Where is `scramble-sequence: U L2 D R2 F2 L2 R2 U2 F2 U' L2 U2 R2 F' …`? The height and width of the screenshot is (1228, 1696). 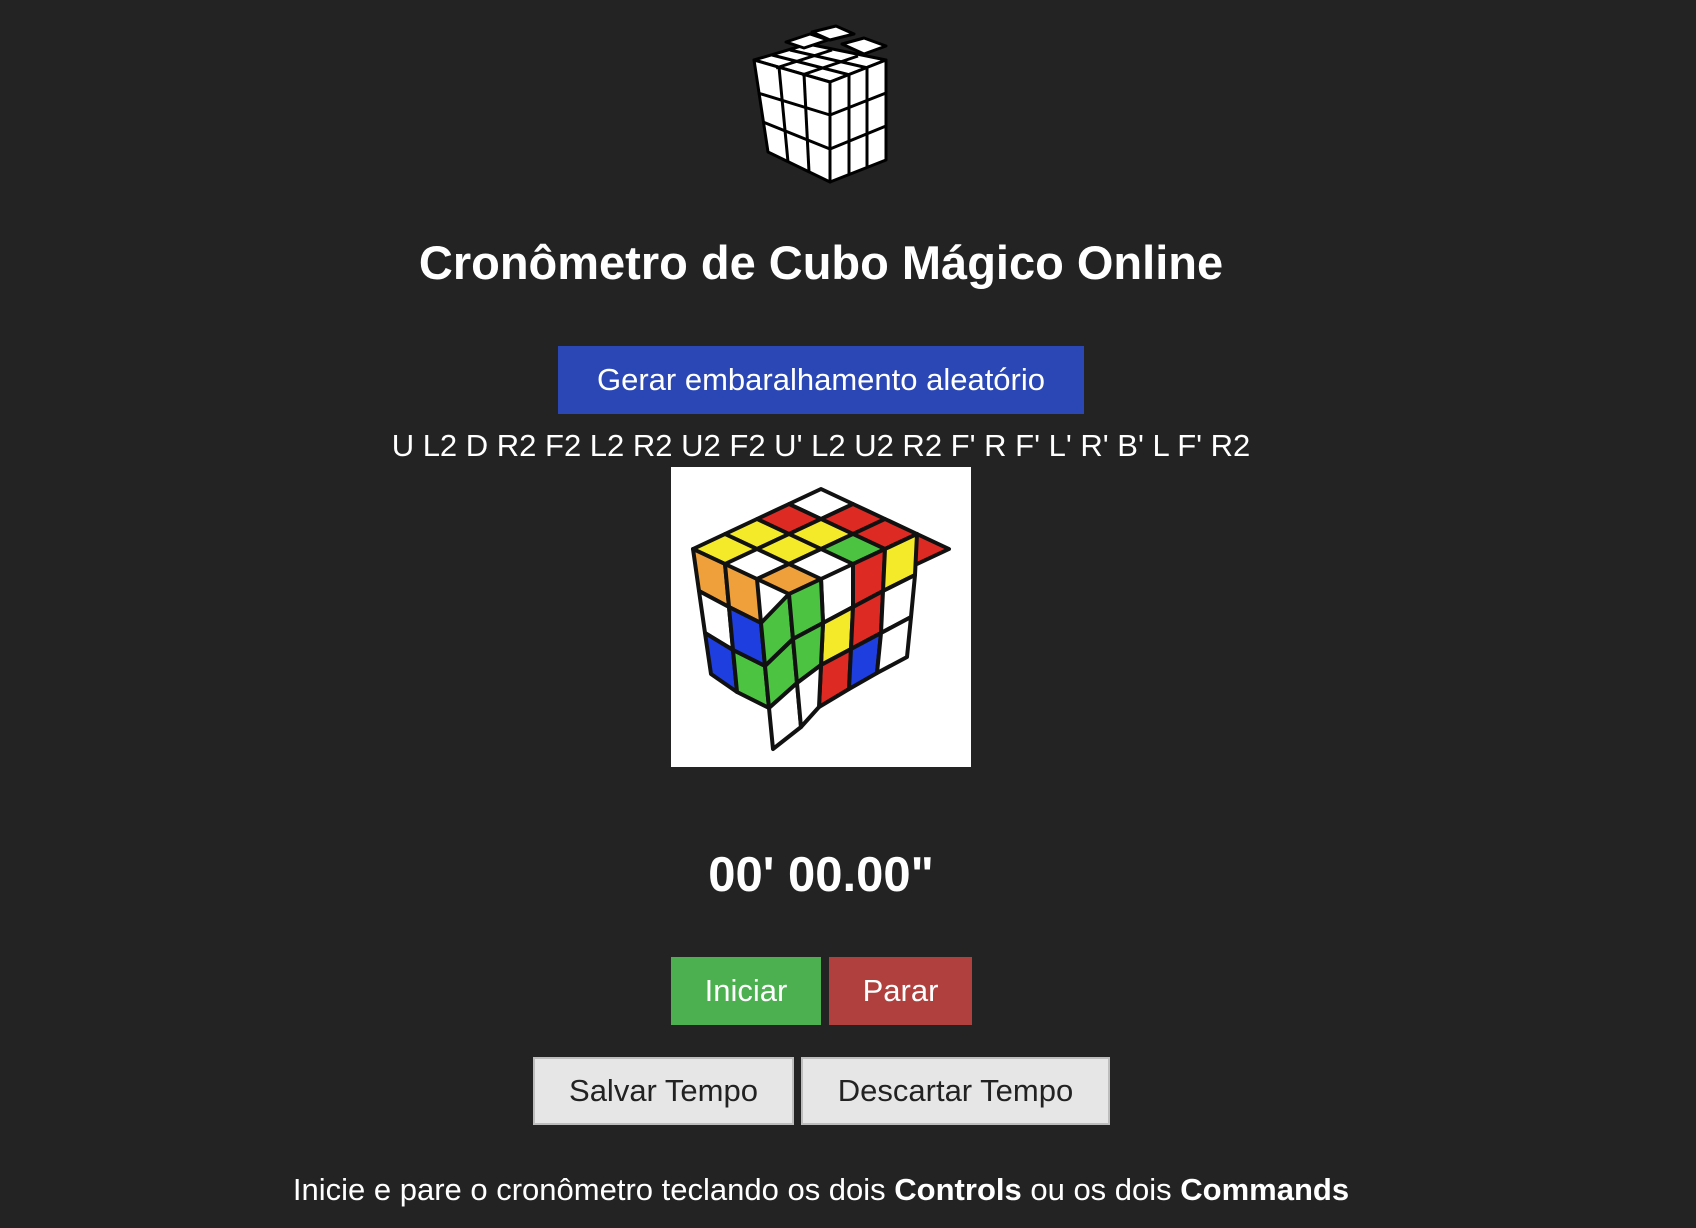
scramble-sequence: U L2 D R2 F2 L2 R2 U2 F2 U' L2 U2 R2 F' … is located at coordinates (821, 445).